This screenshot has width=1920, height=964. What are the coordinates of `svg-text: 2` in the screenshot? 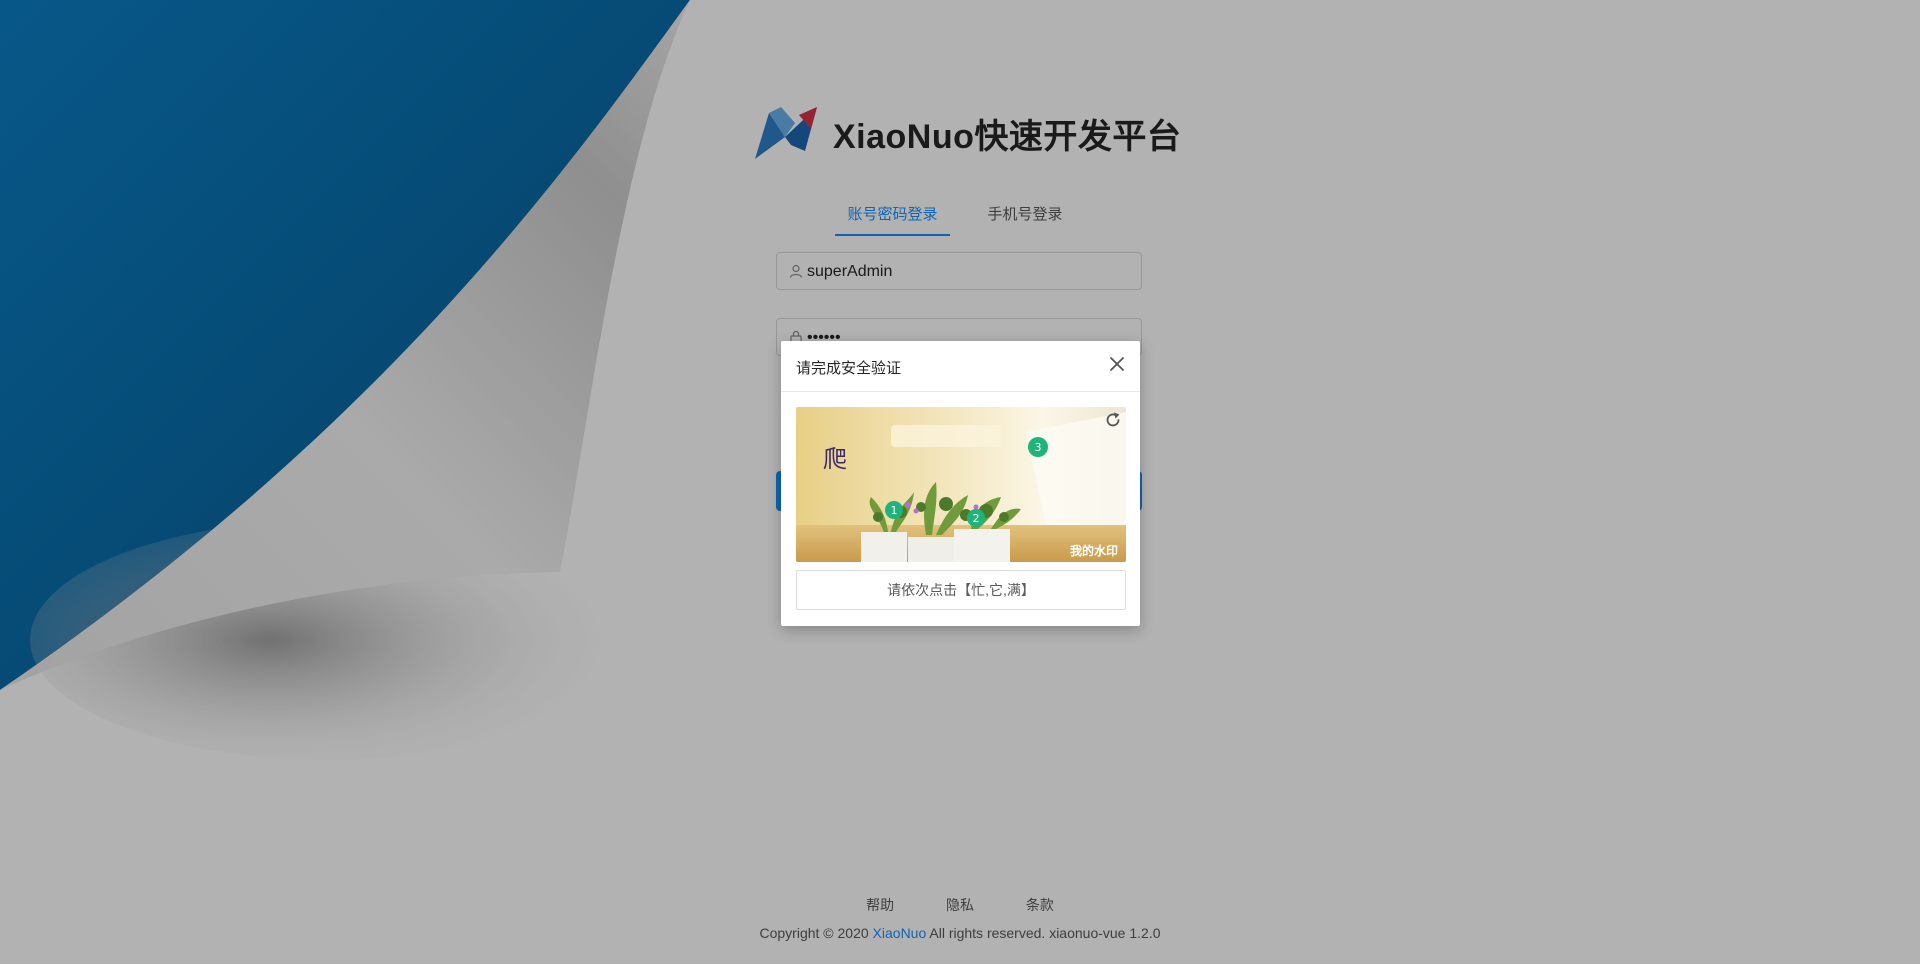 It's located at (976, 518).